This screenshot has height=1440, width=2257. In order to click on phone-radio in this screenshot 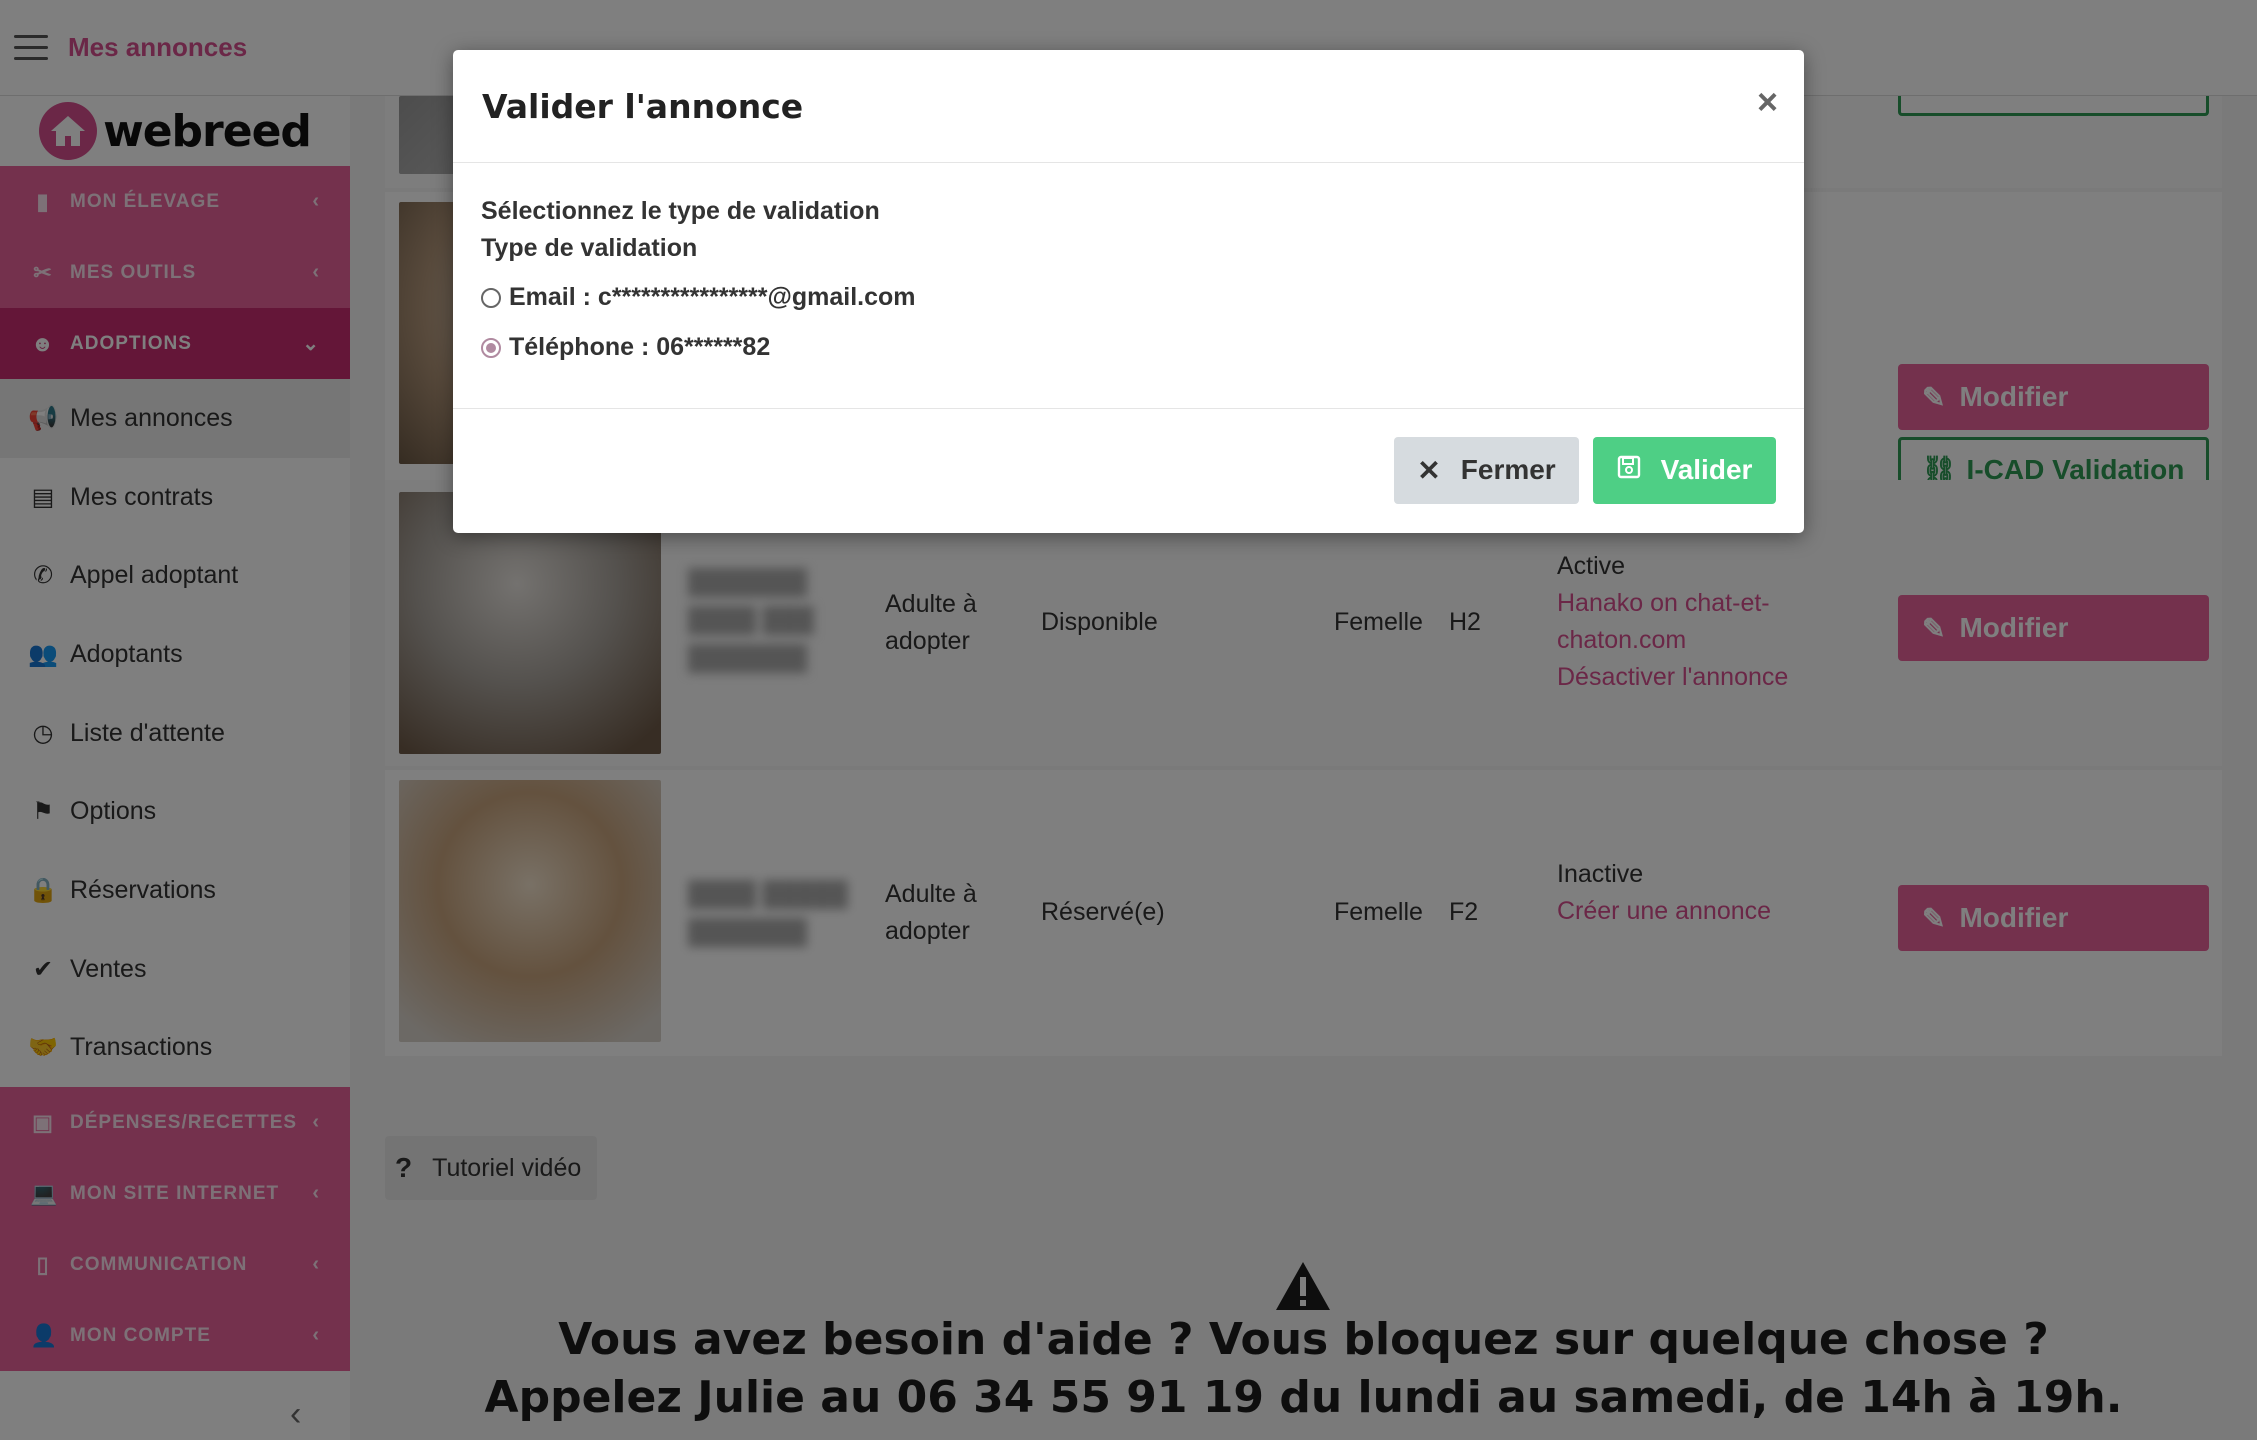, I will do `click(491, 347)`.